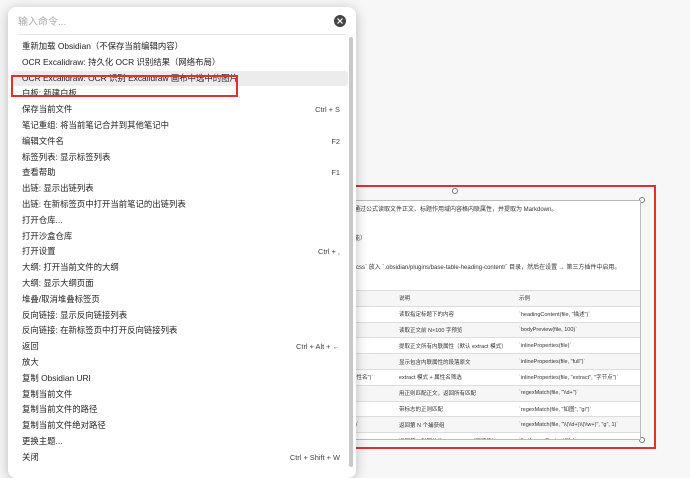 This screenshot has width=690, height=478. Describe the element at coordinates (180, 237) in the screenshot. I see `command-item: 打开沙盒仓库` at that location.